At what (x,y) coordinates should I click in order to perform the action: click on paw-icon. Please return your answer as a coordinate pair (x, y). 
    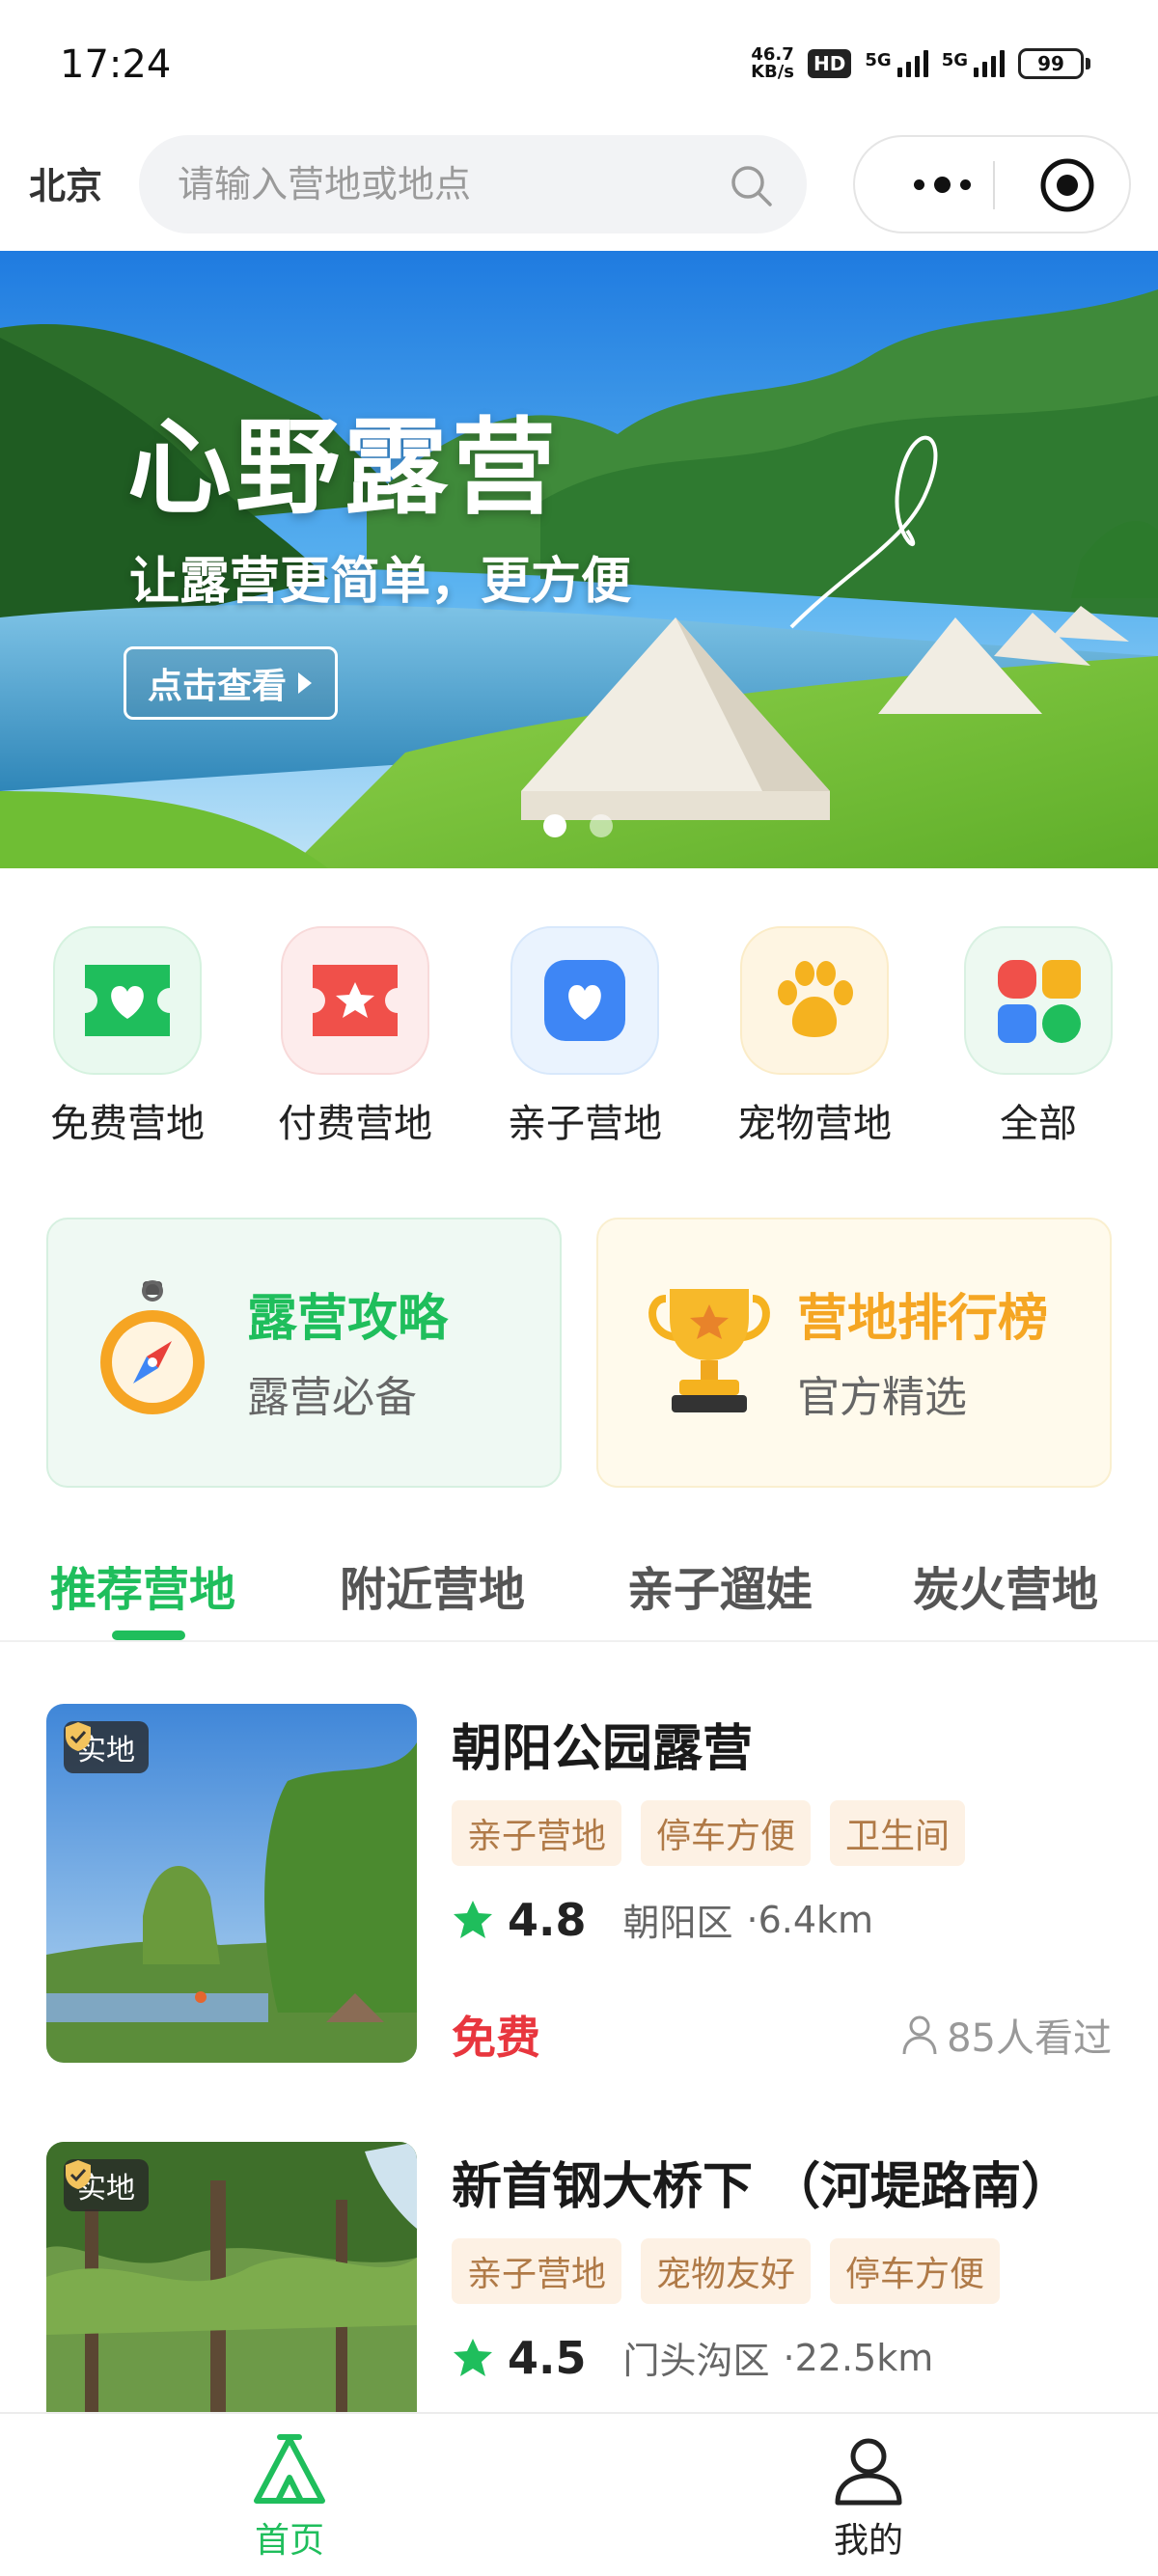
    Looking at the image, I should click on (814, 1001).